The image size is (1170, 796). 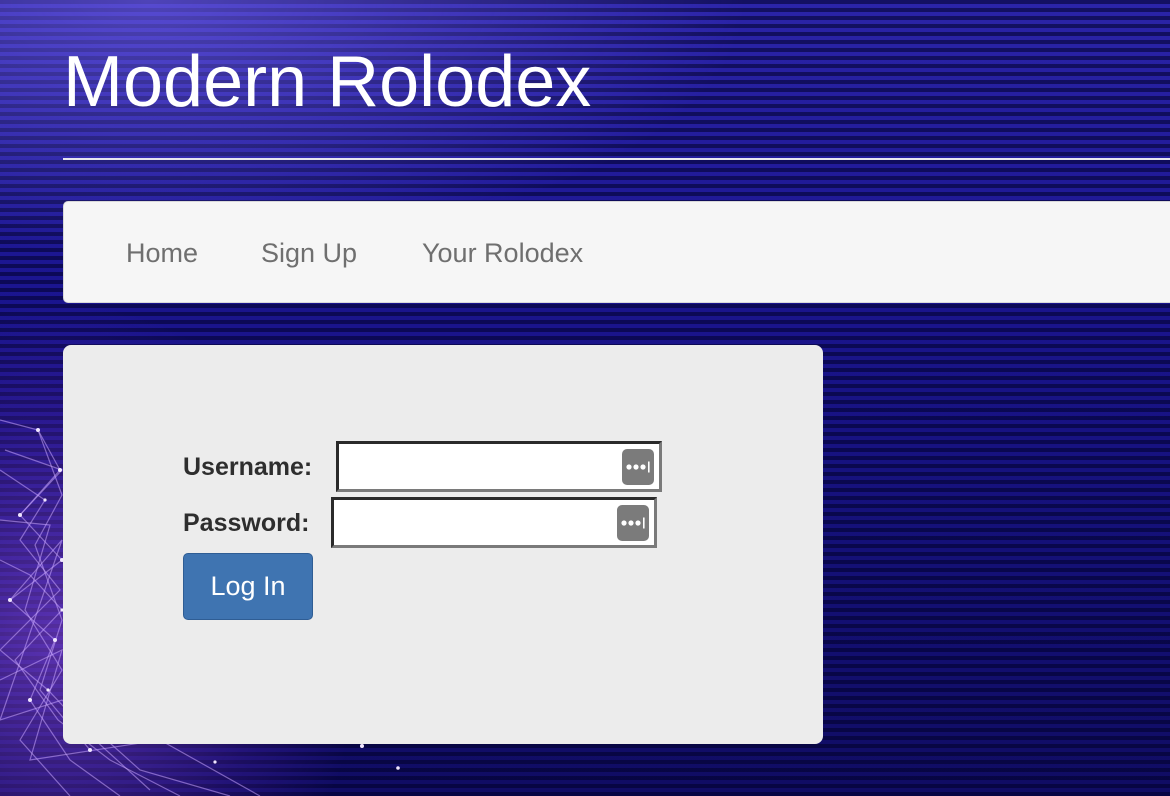 What do you see at coordinates (248, 586) in the screenshot?
I see `log-in-button: Log In` at bounding box center [248, 586].